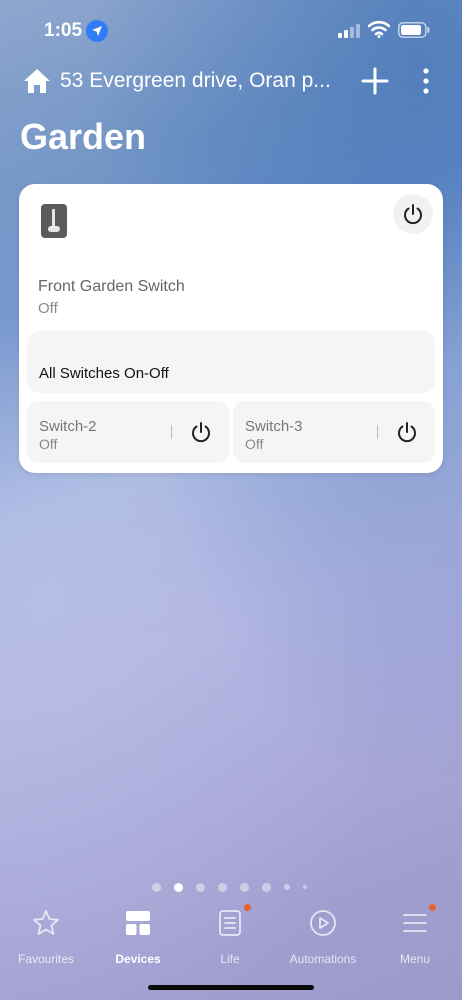 This screenshot has width=462, height=1000. I want to click on tab-menu: Menu, so click(415, 936).